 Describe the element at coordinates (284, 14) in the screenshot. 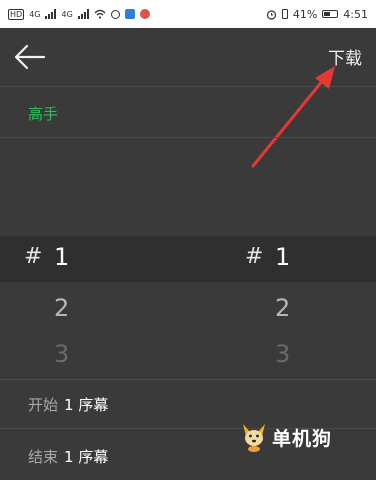

I see `vibrate-icon` at that location.